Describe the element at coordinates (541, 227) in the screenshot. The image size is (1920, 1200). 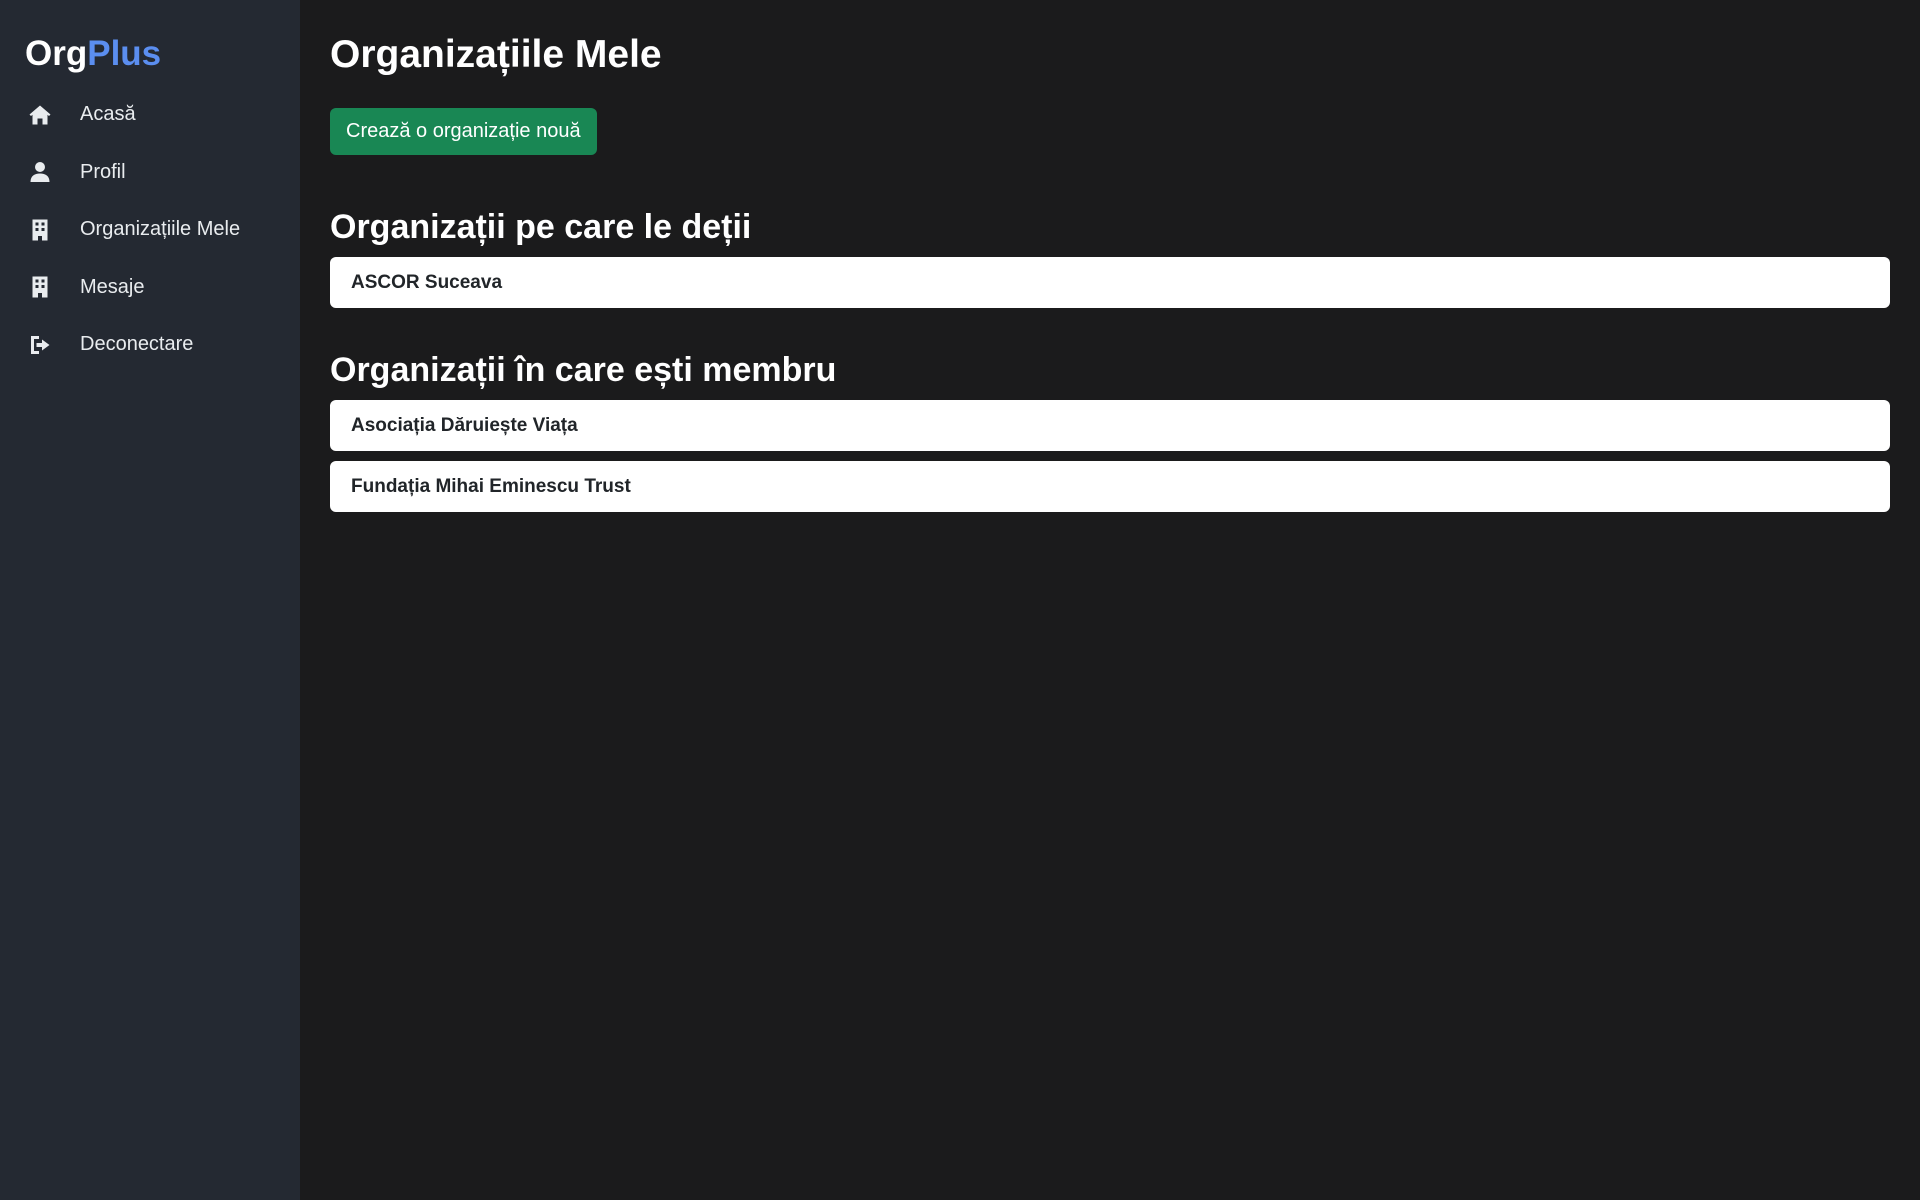
I see `owned-section-title: Organizații pe care le deții` at that location.